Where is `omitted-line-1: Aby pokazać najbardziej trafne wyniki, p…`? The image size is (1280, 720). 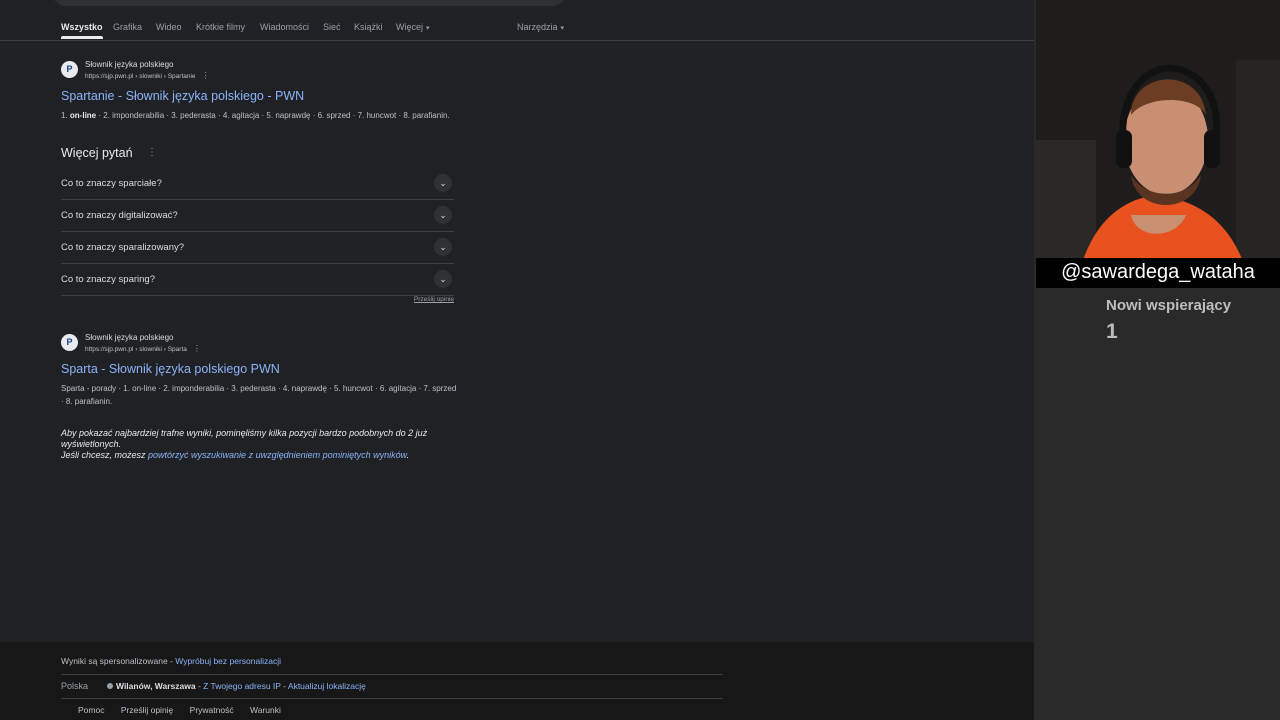 omitted-line-1: Aby pokazać najbardziej trafne wyniki, p… is located at coordinates (244, 438).